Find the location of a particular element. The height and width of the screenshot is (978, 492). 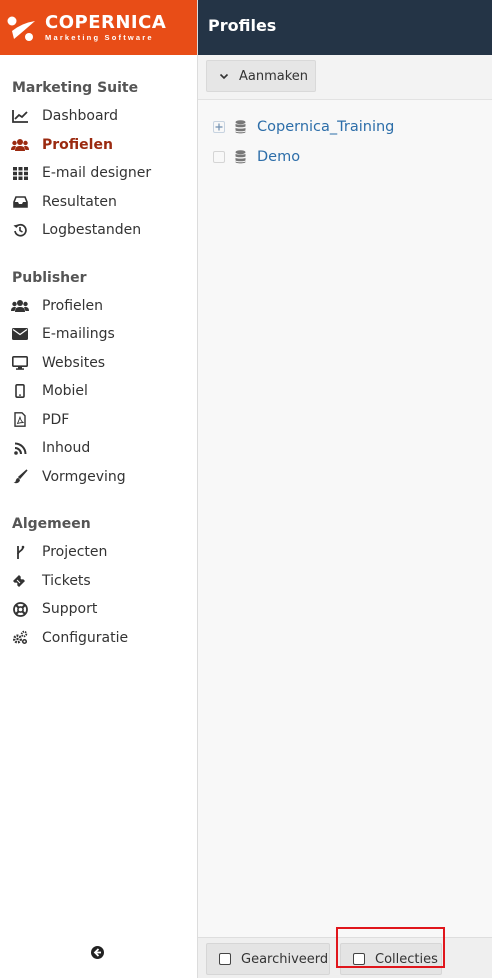

sidebar-item-websites: Websites is located at coordinates (98, 363).